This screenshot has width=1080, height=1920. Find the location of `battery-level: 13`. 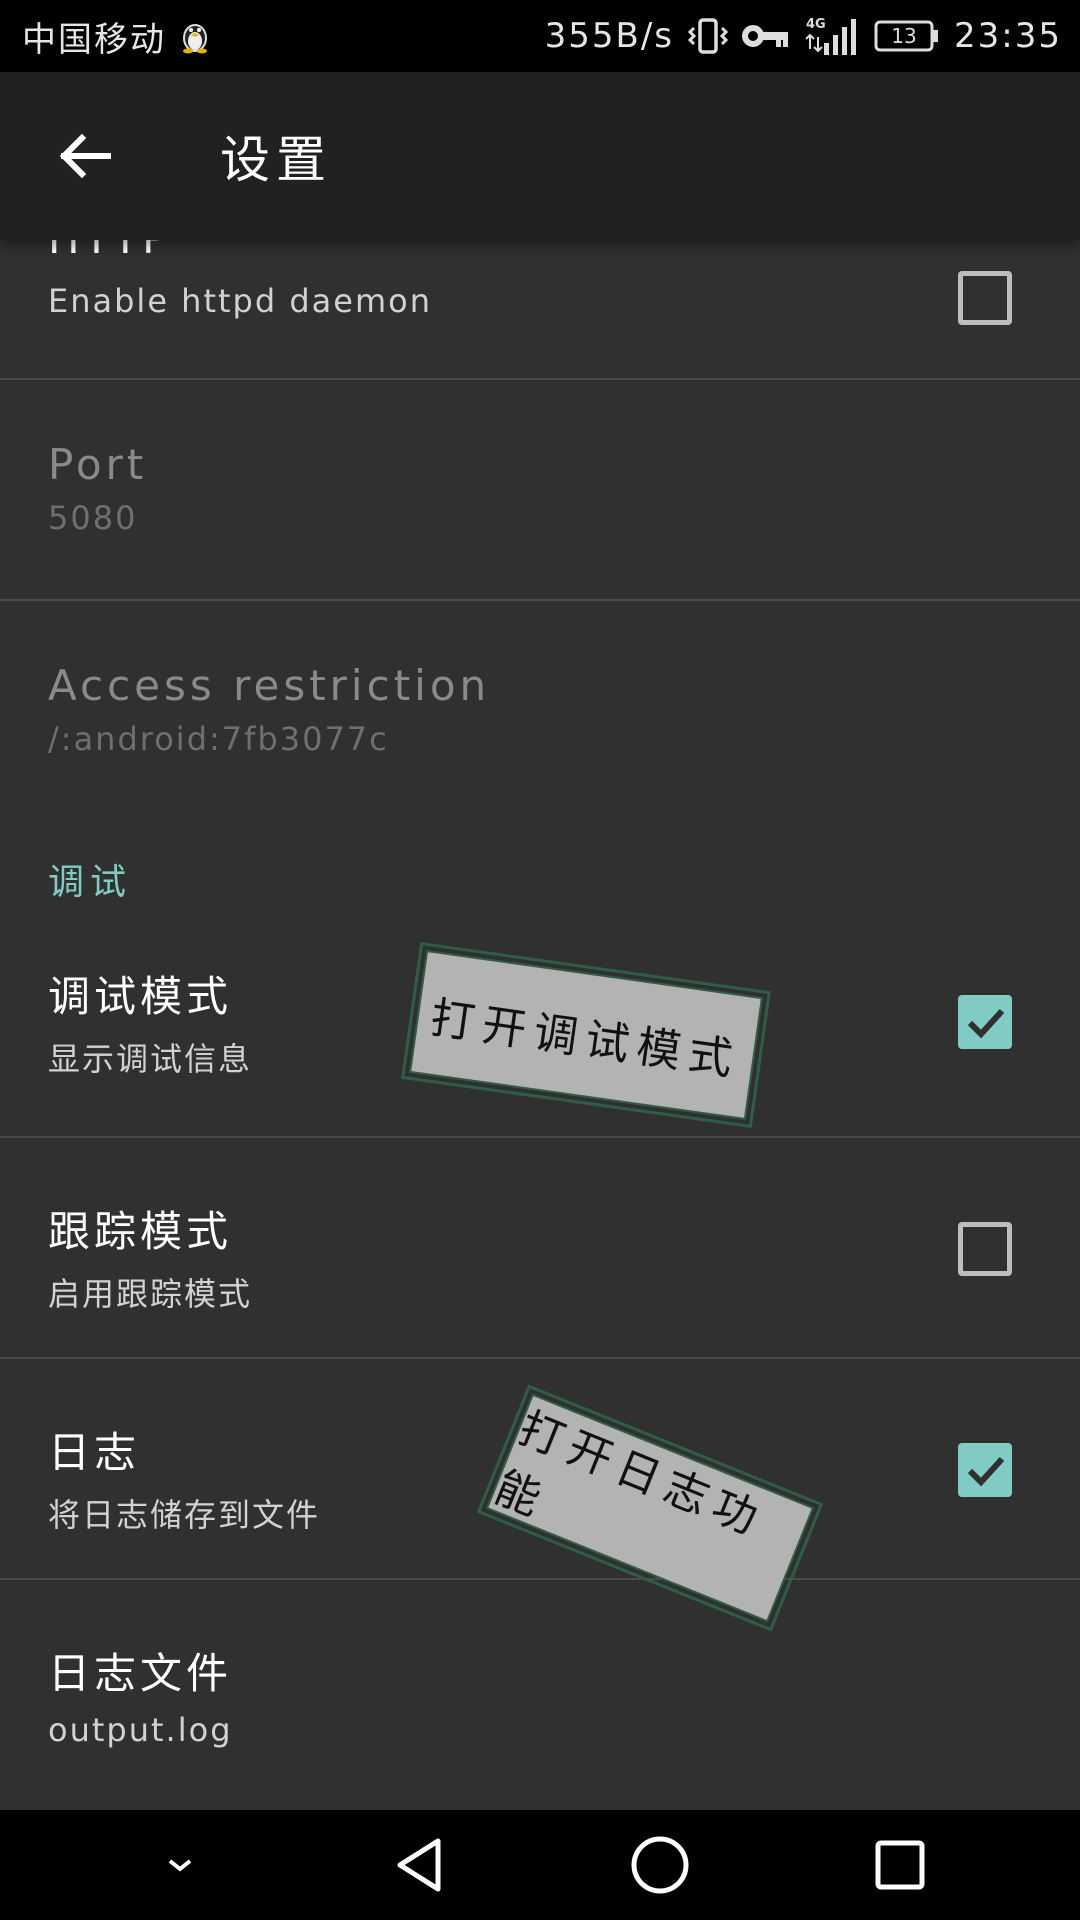

battery-level: 13 is located at coordinates (904, 36).